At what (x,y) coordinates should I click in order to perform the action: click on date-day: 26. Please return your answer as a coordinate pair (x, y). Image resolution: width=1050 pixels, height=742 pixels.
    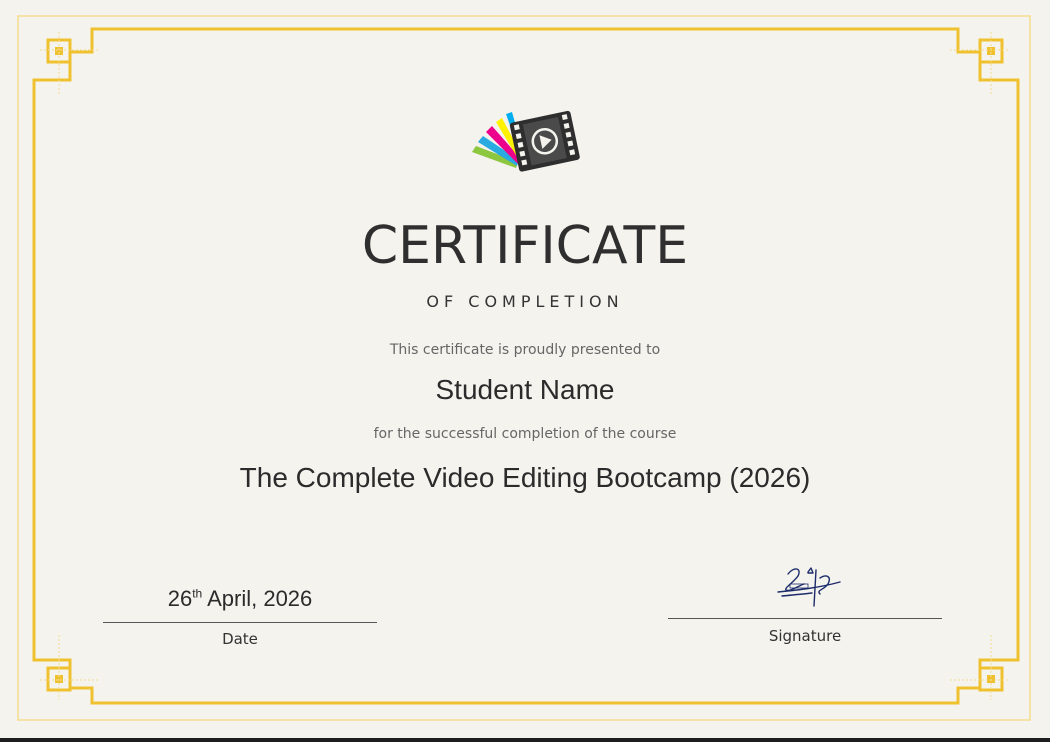
    Looking at the image, I should click on (180, 598).